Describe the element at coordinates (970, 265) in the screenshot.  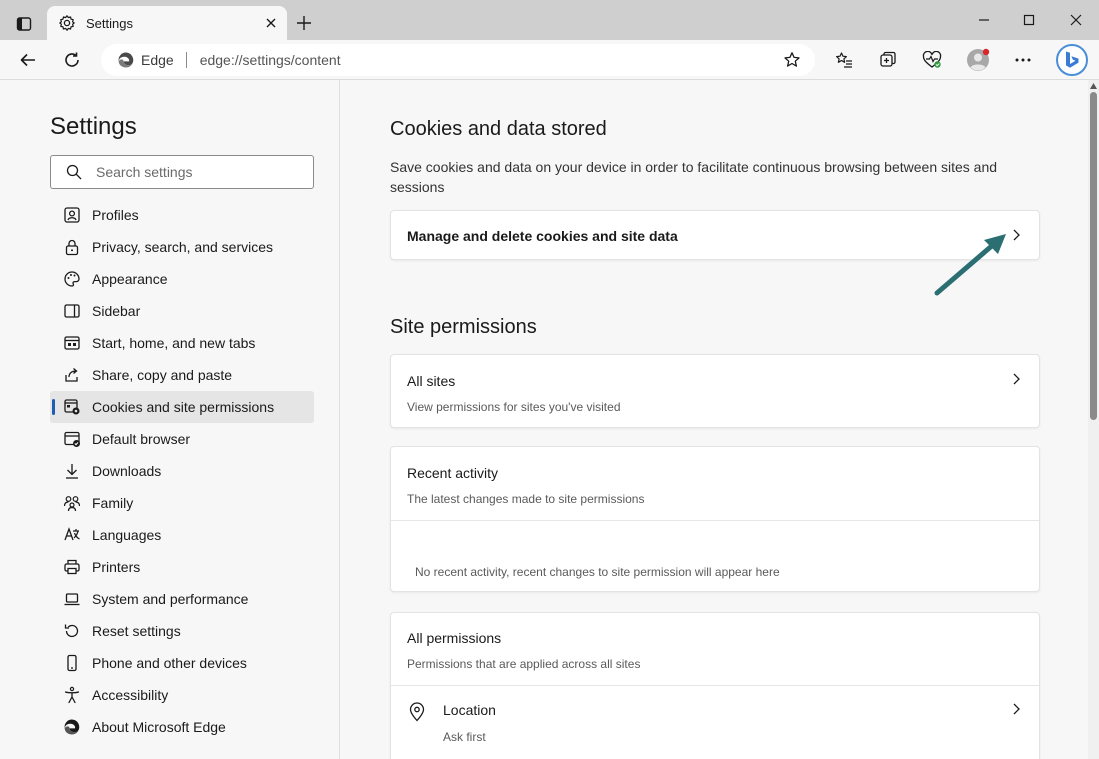
I see `annotation-arrow-icon` at that location.